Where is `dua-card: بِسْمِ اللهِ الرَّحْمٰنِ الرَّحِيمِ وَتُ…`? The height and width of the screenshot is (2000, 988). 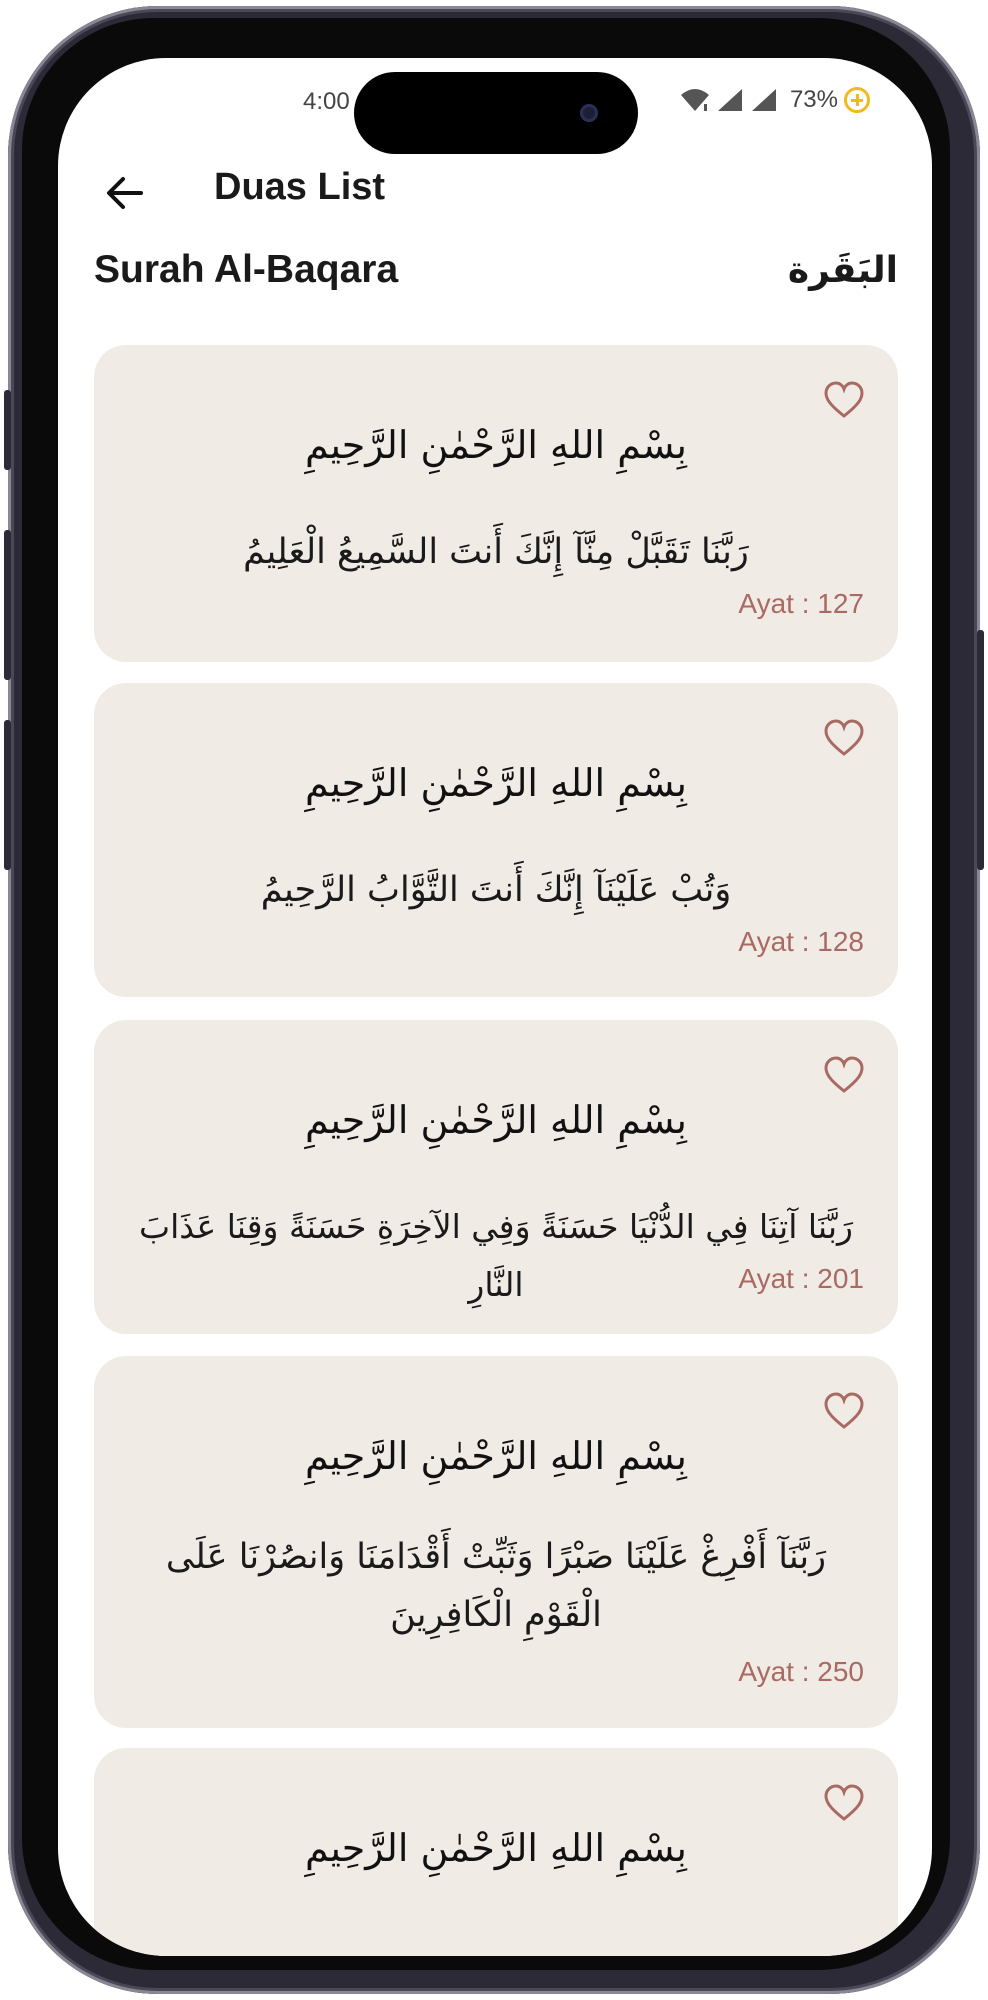 dua-card: بِسْمِ اللهِ الرَّحْمٰنِ الرَّحِيمِ وَتُ… is located at coordinates (496, 840).